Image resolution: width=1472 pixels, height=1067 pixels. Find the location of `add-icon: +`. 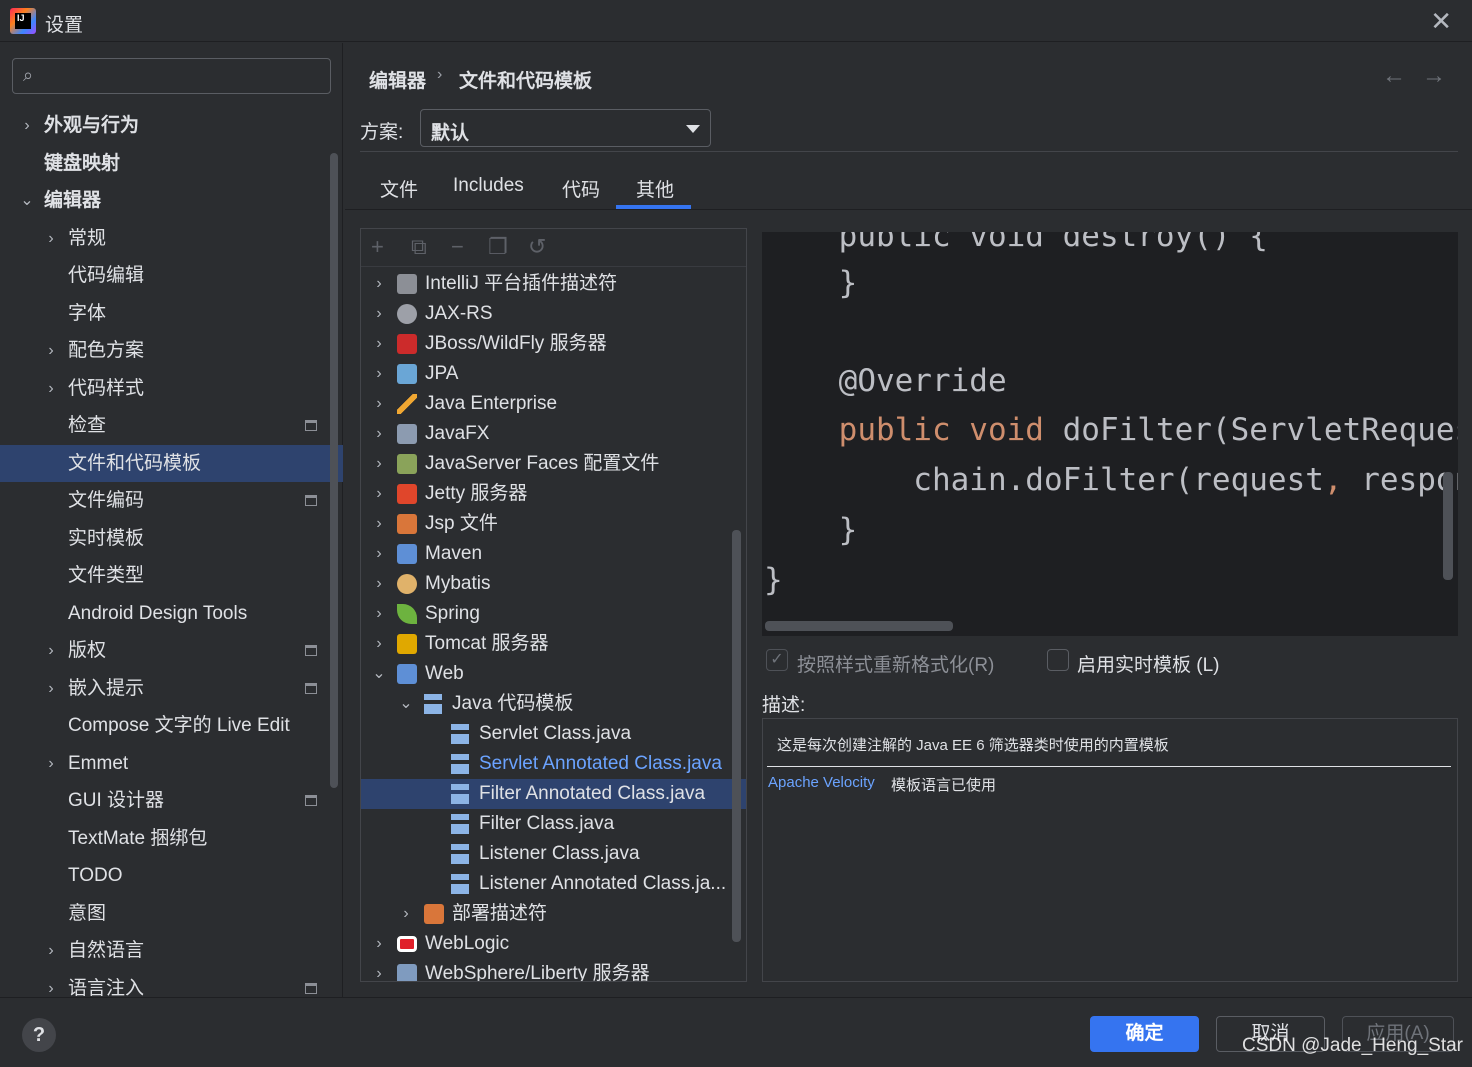

add-icon: + is located at coordinates (377, 247).